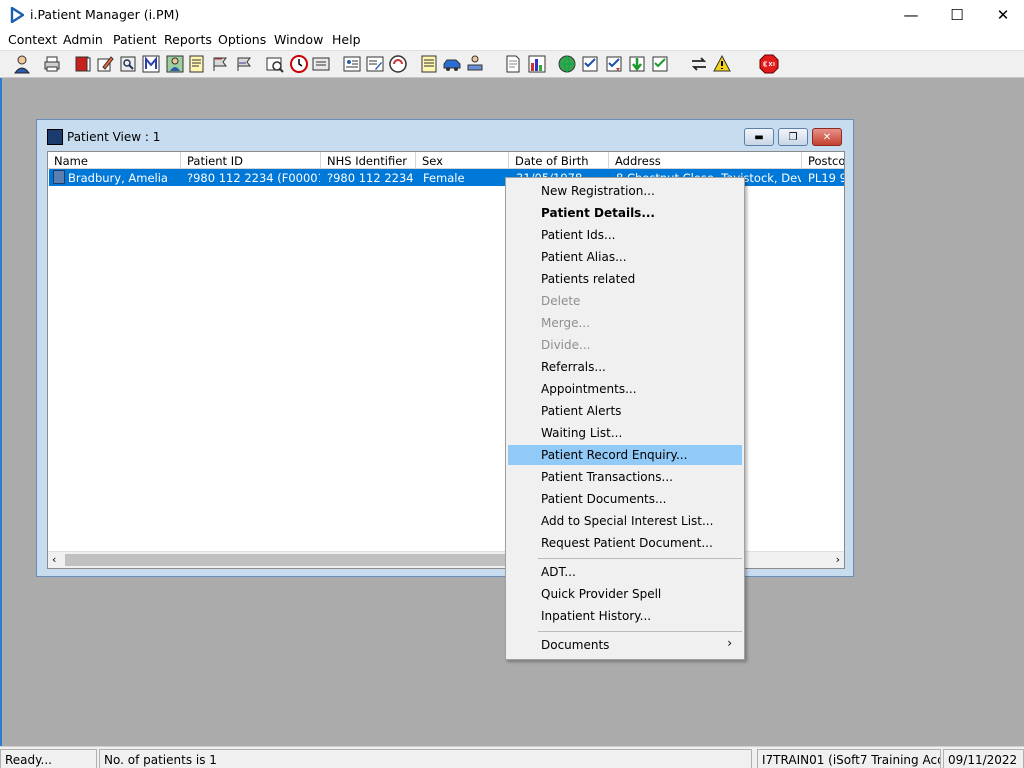 The image size is (1024, 768). Describe the element at coordinates (699, 64) in the screenshot. I see `swap-icon` at that location.